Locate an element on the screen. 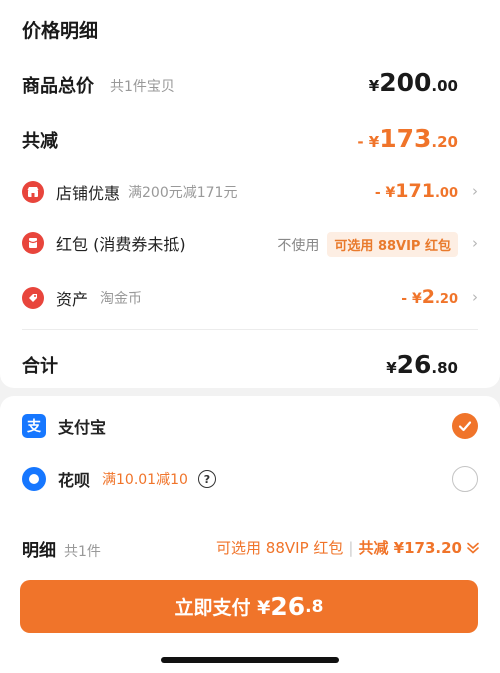 The width and height of the screenshot is (500, 673). price-integer: 173 is located at coordinates (405, 138).